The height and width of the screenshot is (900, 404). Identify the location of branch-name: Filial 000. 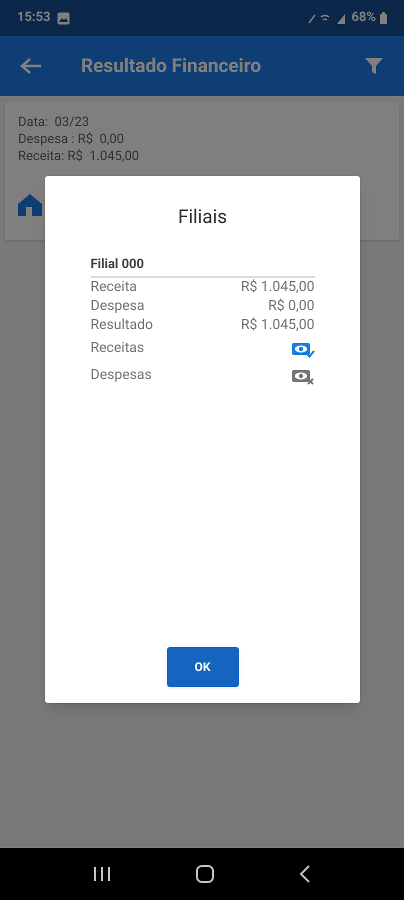
(202, 266).